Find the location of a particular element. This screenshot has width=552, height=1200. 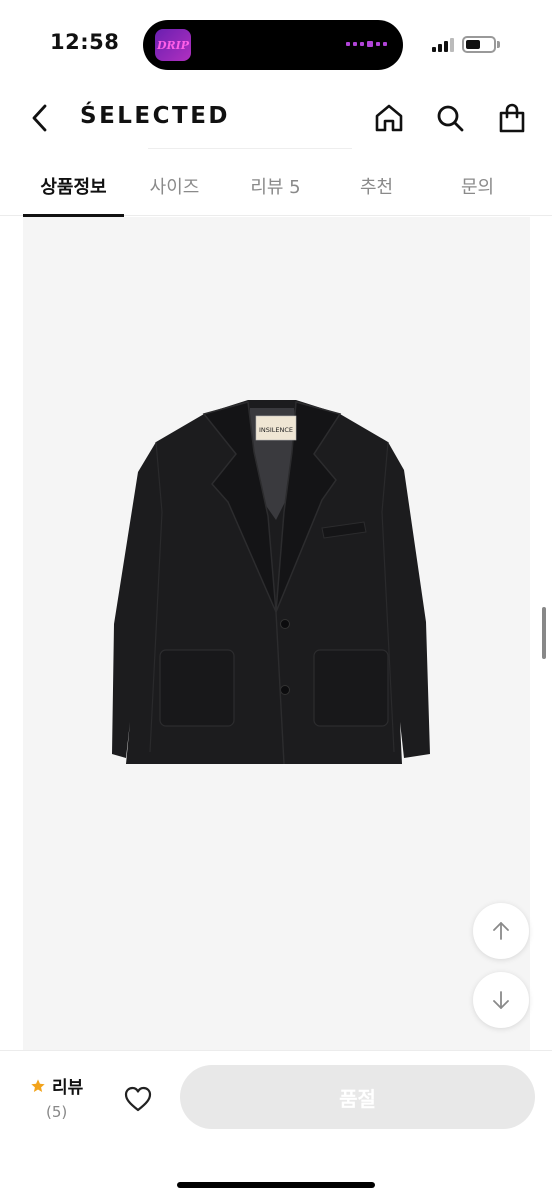

tab-inquiry: 문의 is located at coordinates (477, 186).